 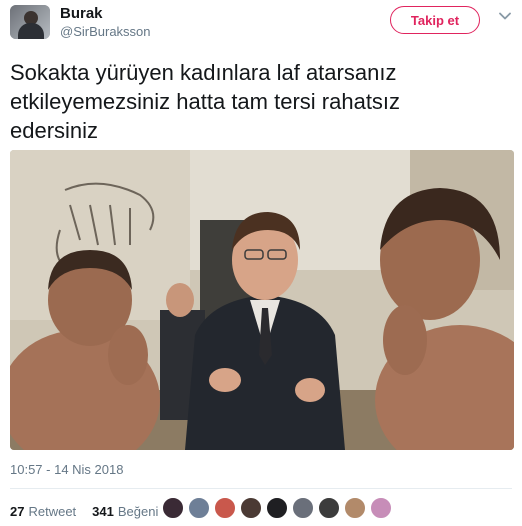 What do you see at coordinates (66, 469) in the screenshot?
I see `tweet-timestamp: 10:57 - 14 Nis 2018` at bounding box center [66, 469].